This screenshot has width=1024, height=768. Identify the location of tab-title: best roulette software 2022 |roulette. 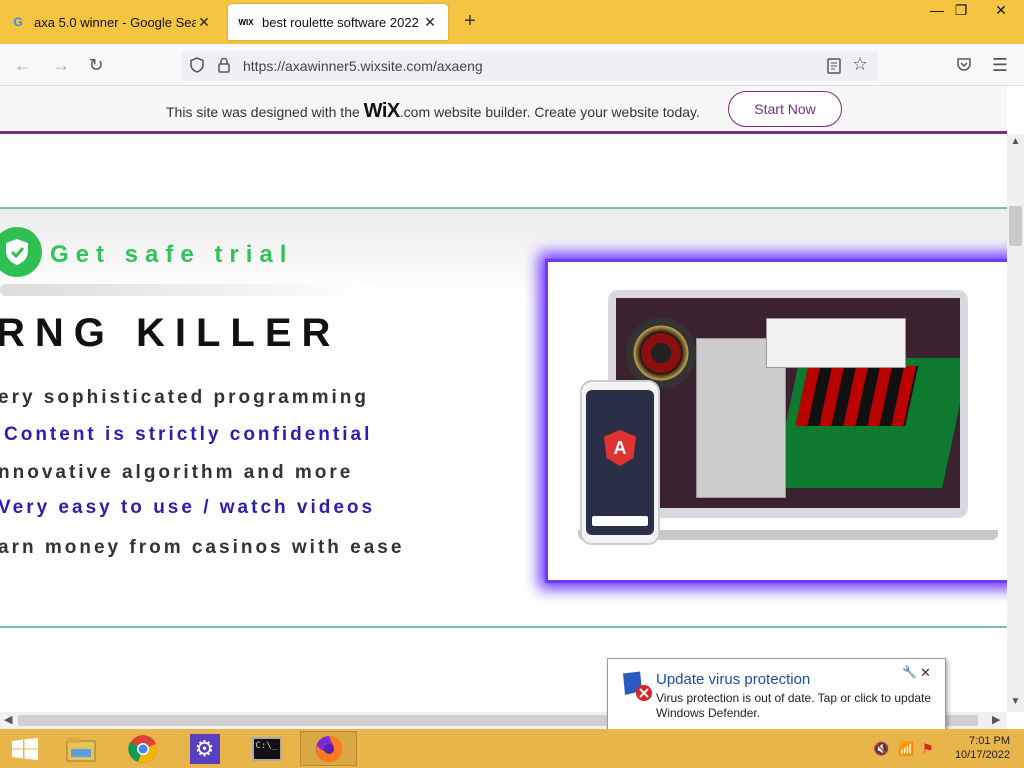
(342, 22).